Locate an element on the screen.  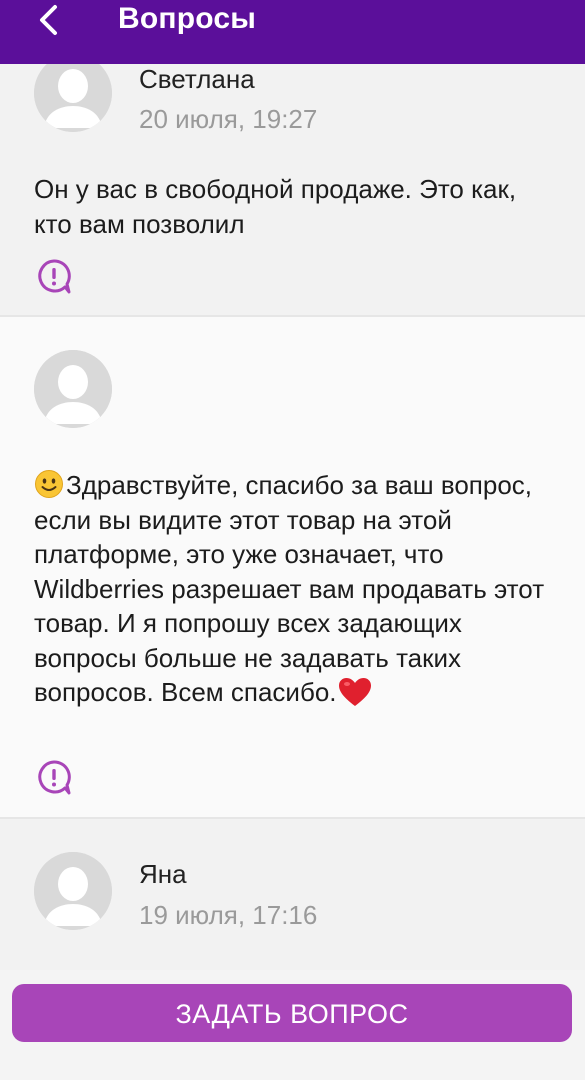
app-header: Вопросы is located at coordinates (292, 32).